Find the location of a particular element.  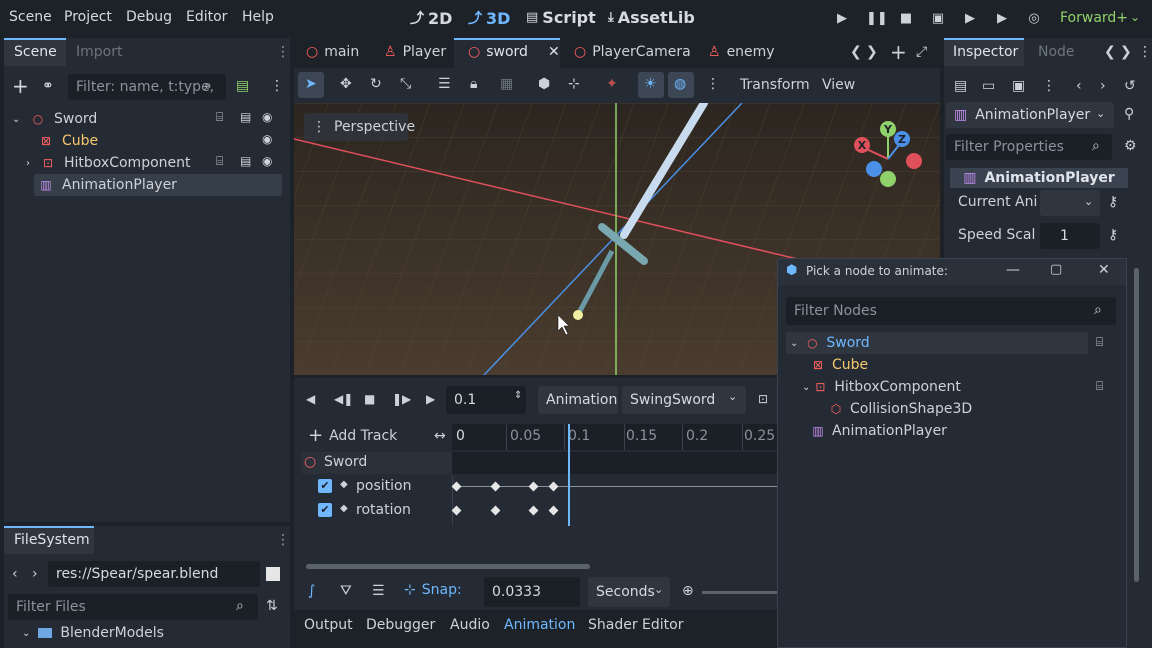

play-icon: ▶ is located at coordinates (430, 399).